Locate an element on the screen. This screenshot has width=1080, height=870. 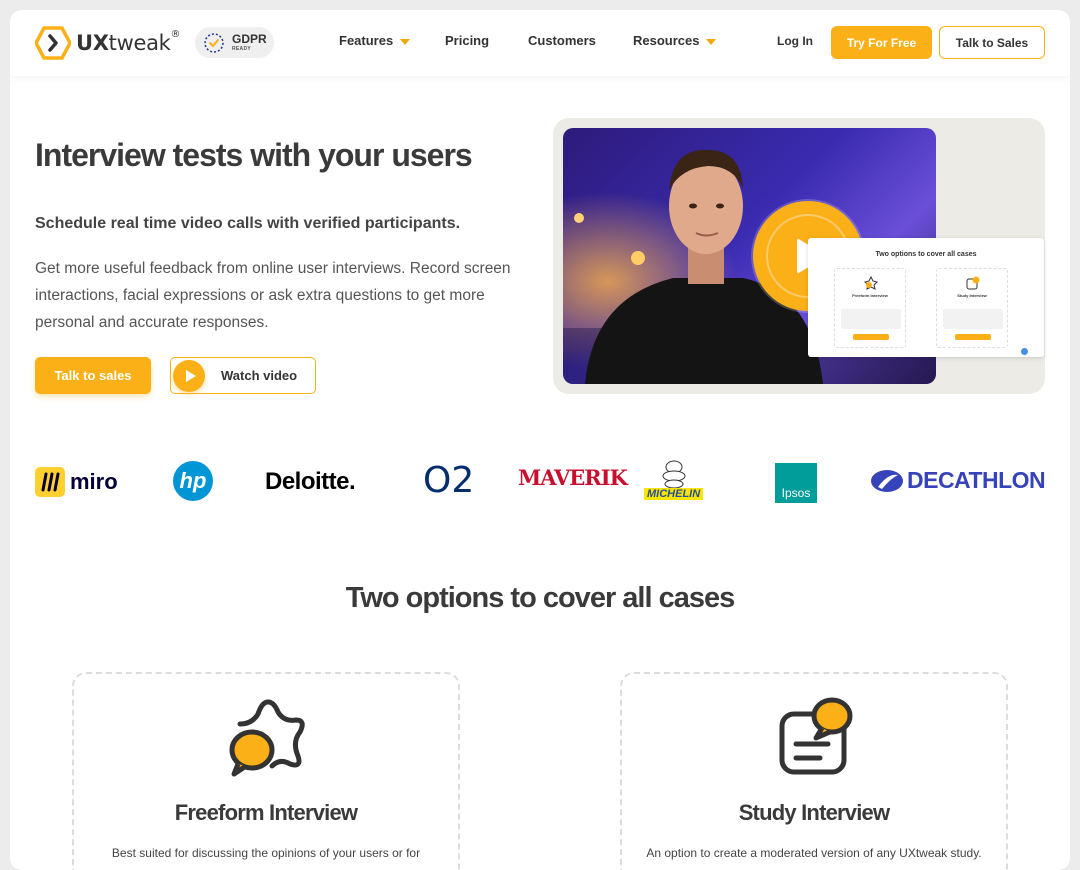
logo-text: UXtweak® is located at coordinates (128, 42).